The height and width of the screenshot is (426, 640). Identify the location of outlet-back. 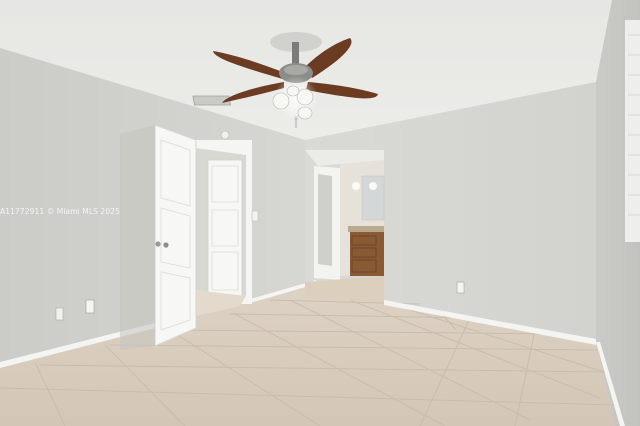
(460, 287).